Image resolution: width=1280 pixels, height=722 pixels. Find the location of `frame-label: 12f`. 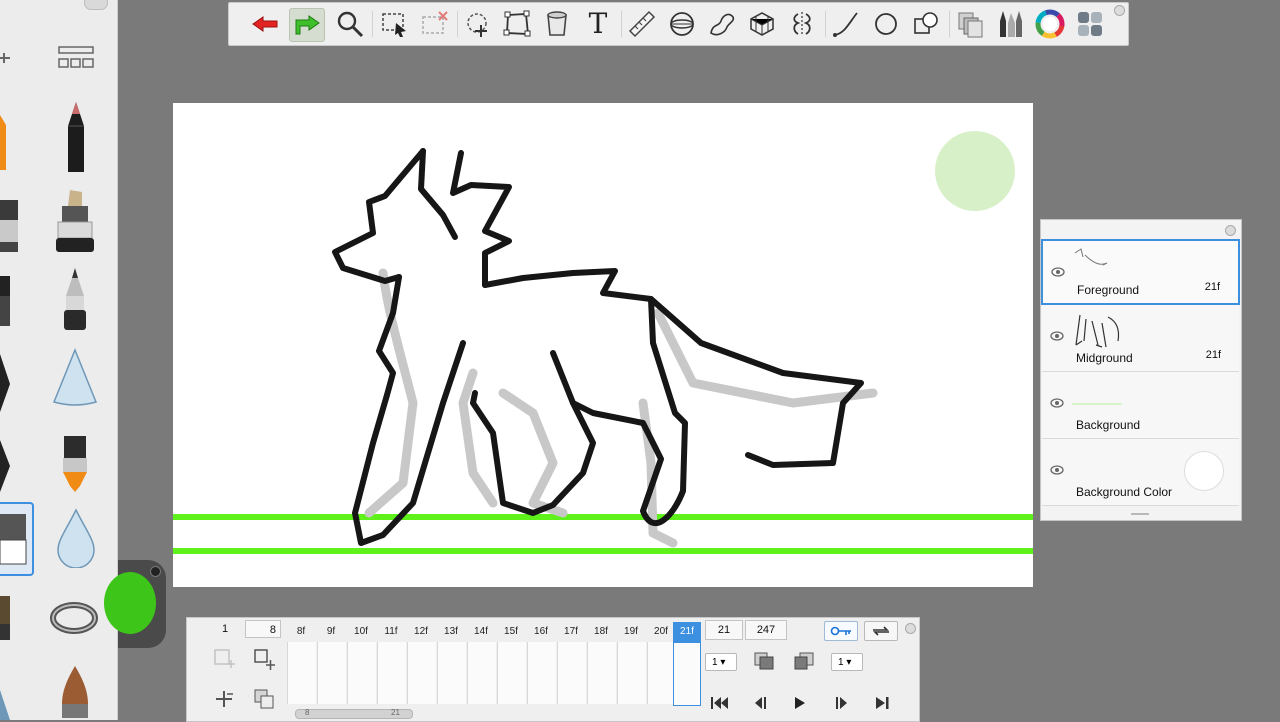

frame-label: 12f is located at coordinates (421, 632).